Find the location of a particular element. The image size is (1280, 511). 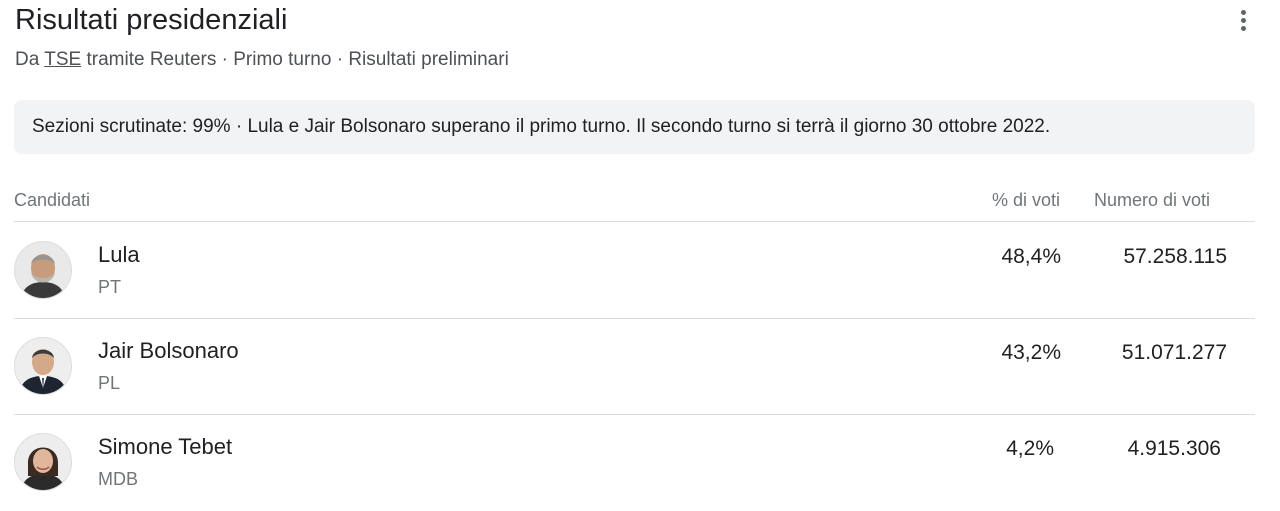

source-prefix: Da is located at coordinates (27, 59).